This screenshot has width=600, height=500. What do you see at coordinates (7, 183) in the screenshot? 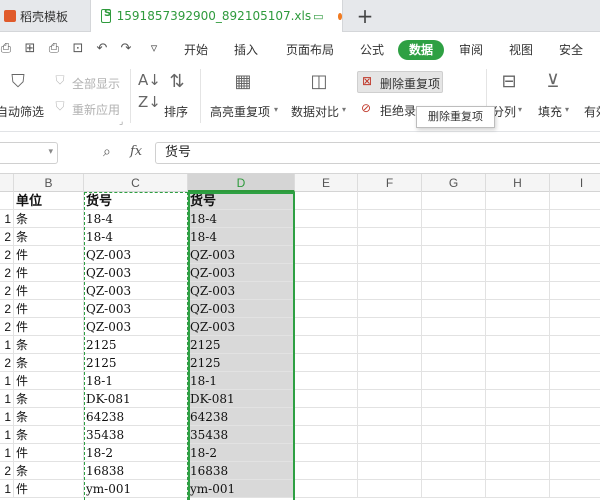
I see `column-header-a` at bounding box center [7, 183].